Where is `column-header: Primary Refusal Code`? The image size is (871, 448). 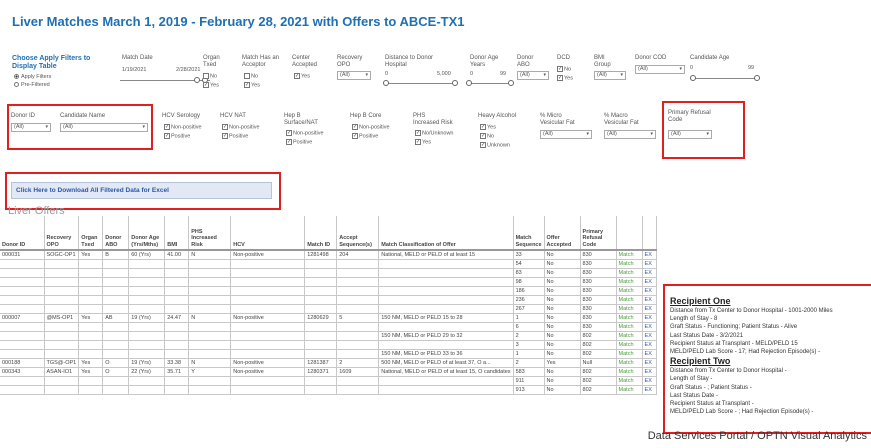 column-header: Primary Refusal Code is located at coordinates (598, 233).